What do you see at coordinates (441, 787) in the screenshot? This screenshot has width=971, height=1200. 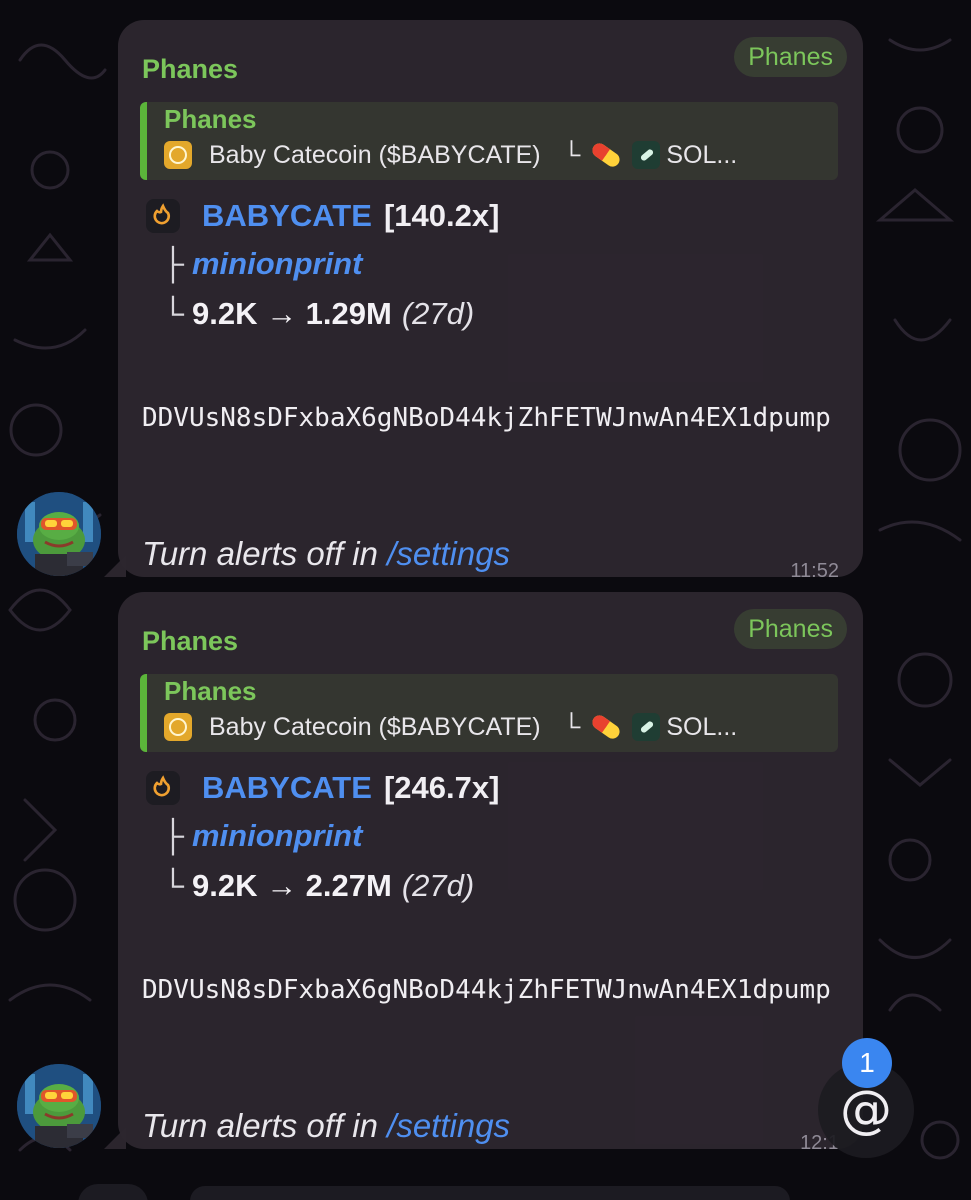 I see `token-multiplier: [246.7x]` at bounding box center [441, 787].